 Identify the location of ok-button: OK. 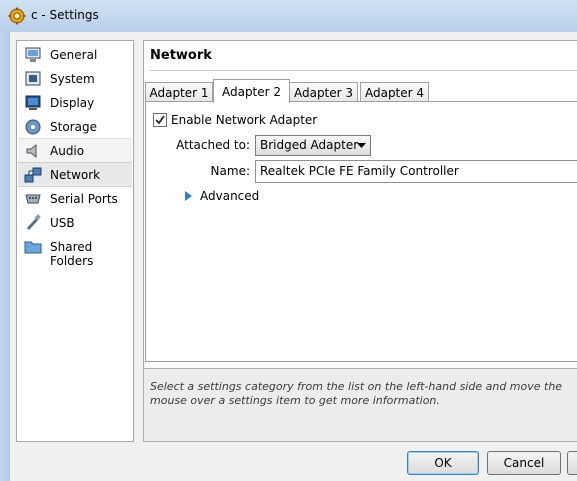
(443, 463).